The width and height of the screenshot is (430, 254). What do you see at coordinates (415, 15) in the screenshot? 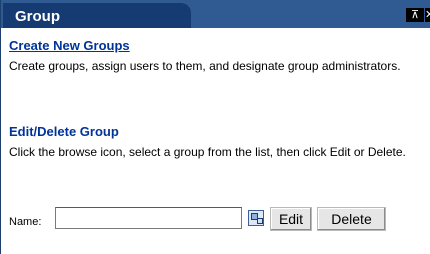
I see `pin-icon: ⊼` at bounding box center [415, 15].